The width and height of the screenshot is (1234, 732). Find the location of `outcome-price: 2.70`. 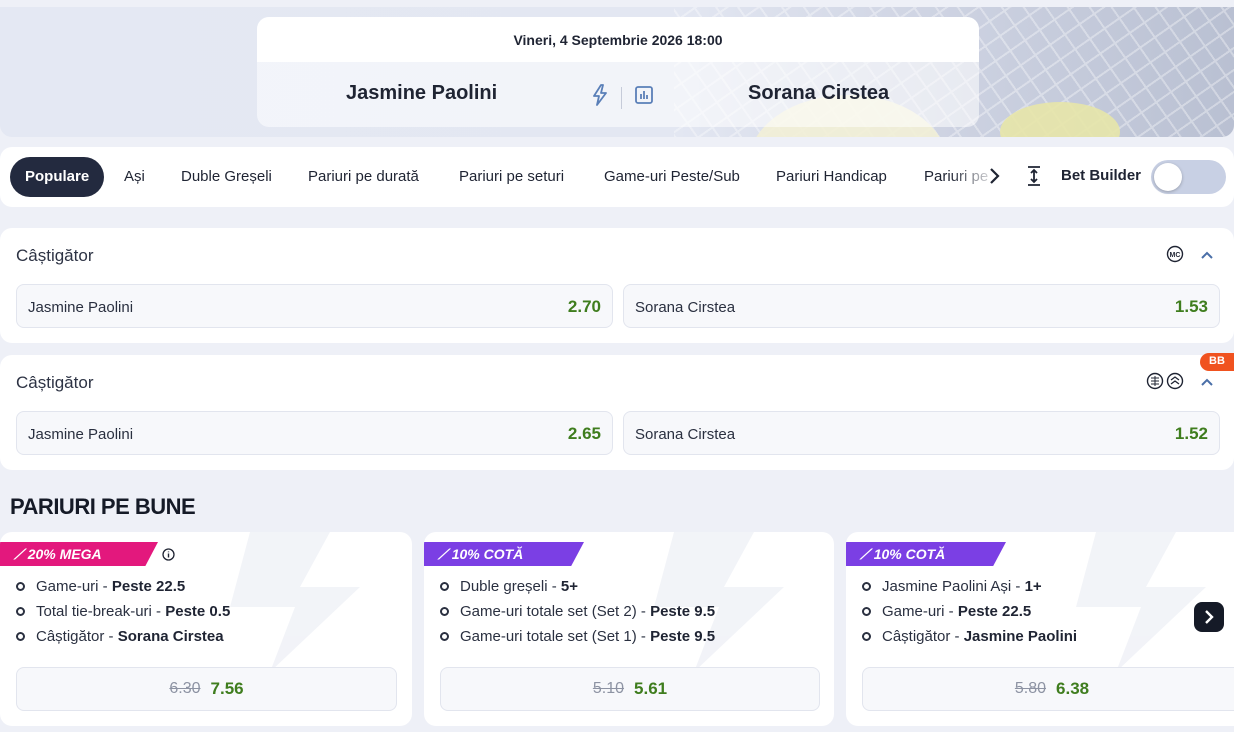

outcome-price: 2.70 is located at coordinates (584, 306).